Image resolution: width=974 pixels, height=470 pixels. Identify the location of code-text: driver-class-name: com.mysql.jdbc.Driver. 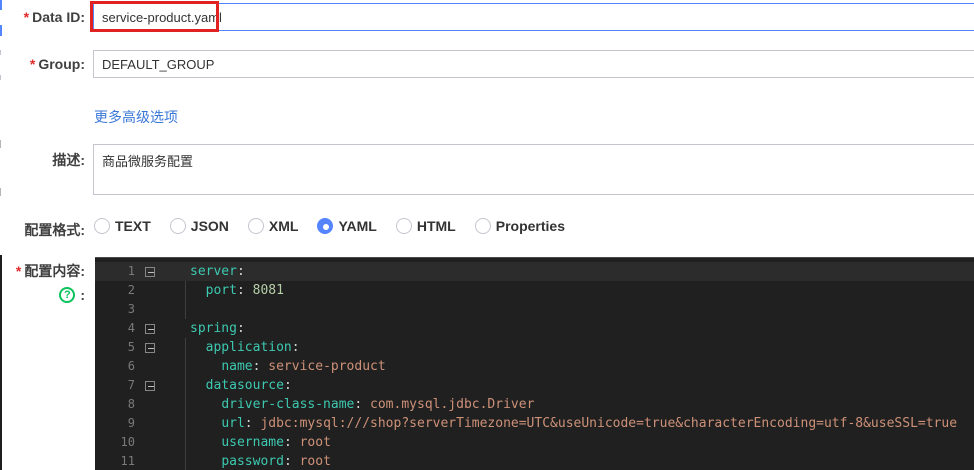
(566, 404).